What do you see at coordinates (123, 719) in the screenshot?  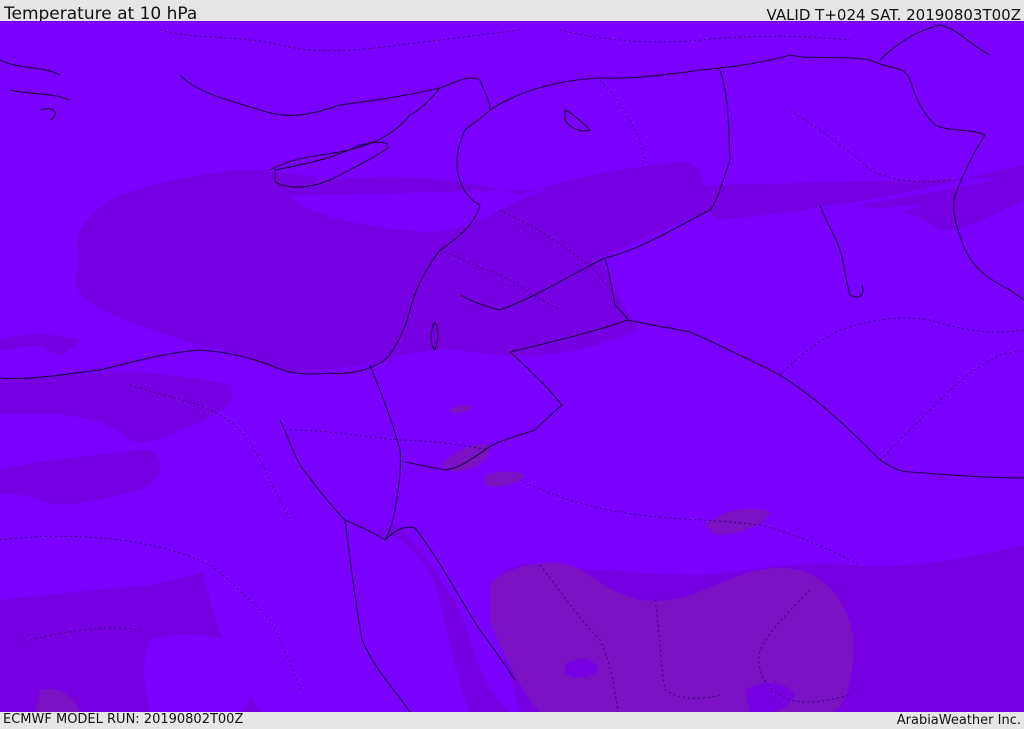 I see `model-run: ECMWF MODEL RUN: 20190802T00Z` at bounding box center [123, 719].